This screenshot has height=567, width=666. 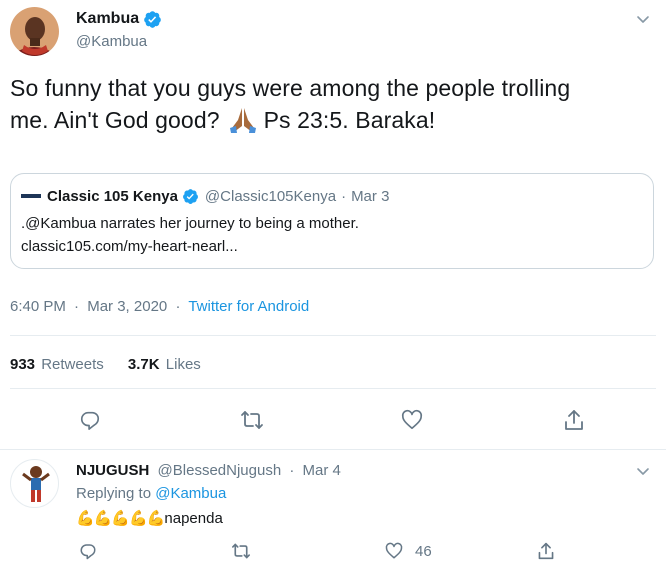 What do you see at coordinates (164, 364) in the screenshot?
I see `likes-stat: 3.7K Likes` at bounding box center [164, 364].